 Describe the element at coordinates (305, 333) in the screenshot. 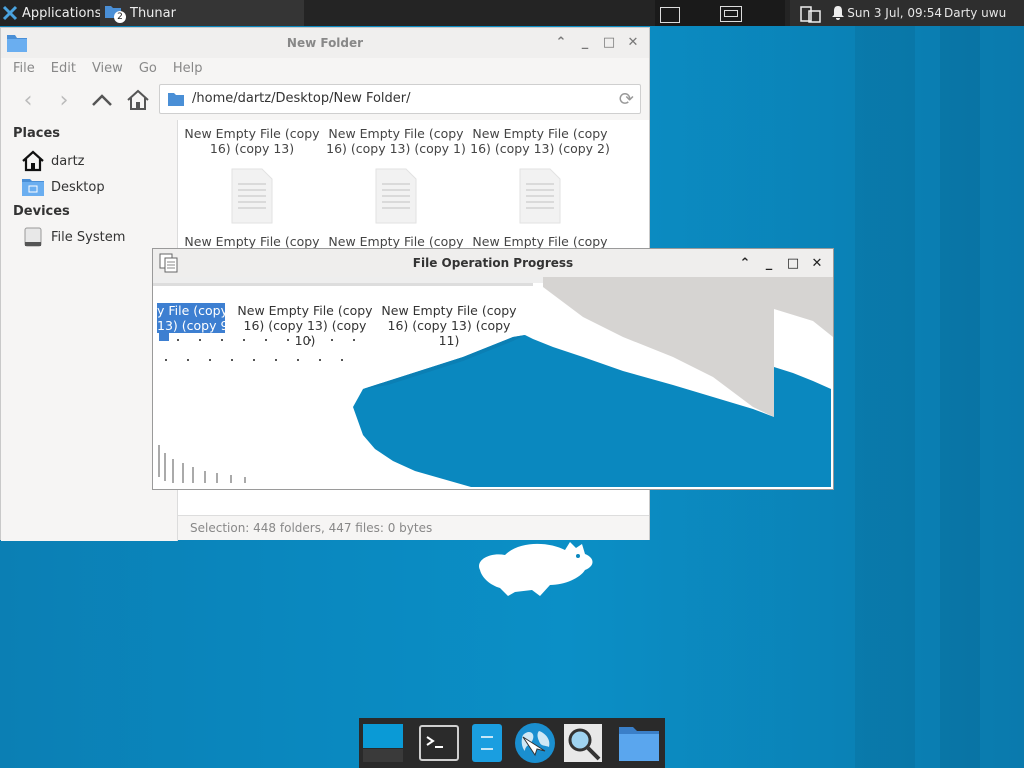

I see `file-name-line: 16) (copy 13) (copy 10)` at that location.